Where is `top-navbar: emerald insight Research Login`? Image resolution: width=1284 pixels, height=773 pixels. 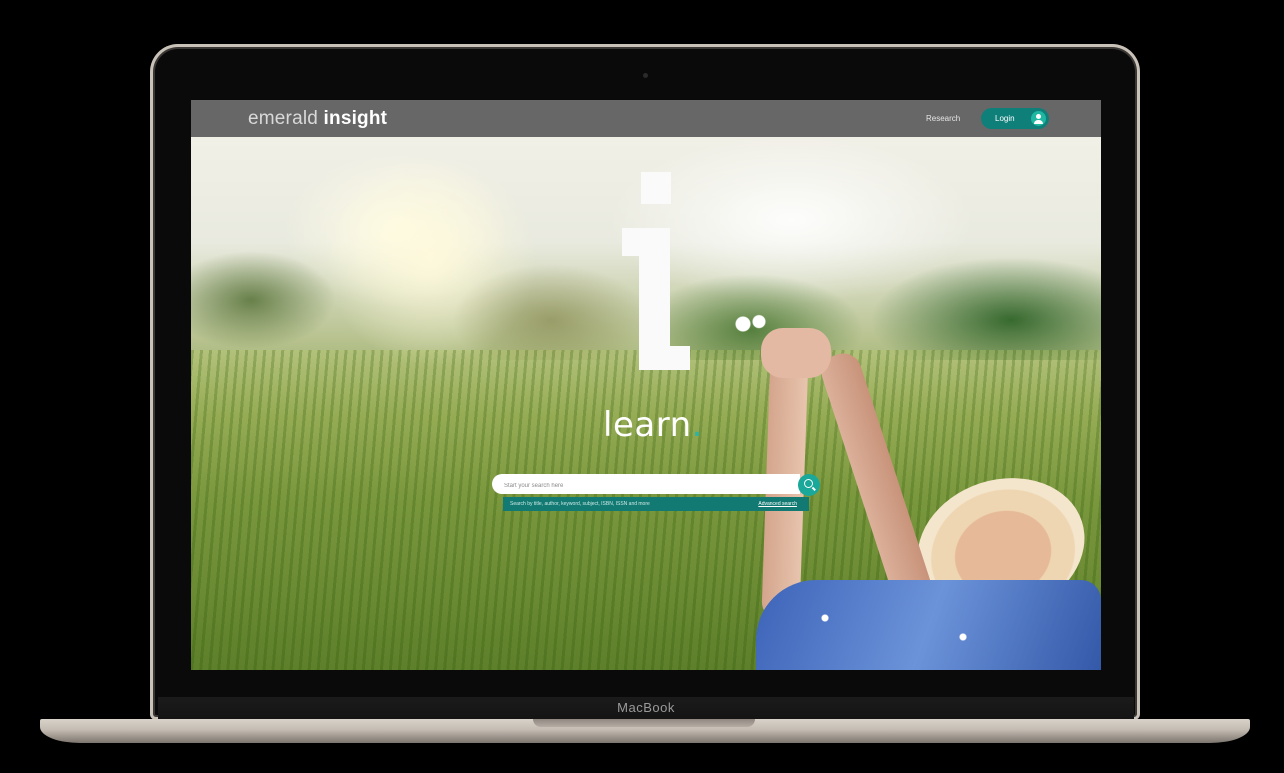 top-navbar: emerald insight Research Login is located at coordinates (646, 118).